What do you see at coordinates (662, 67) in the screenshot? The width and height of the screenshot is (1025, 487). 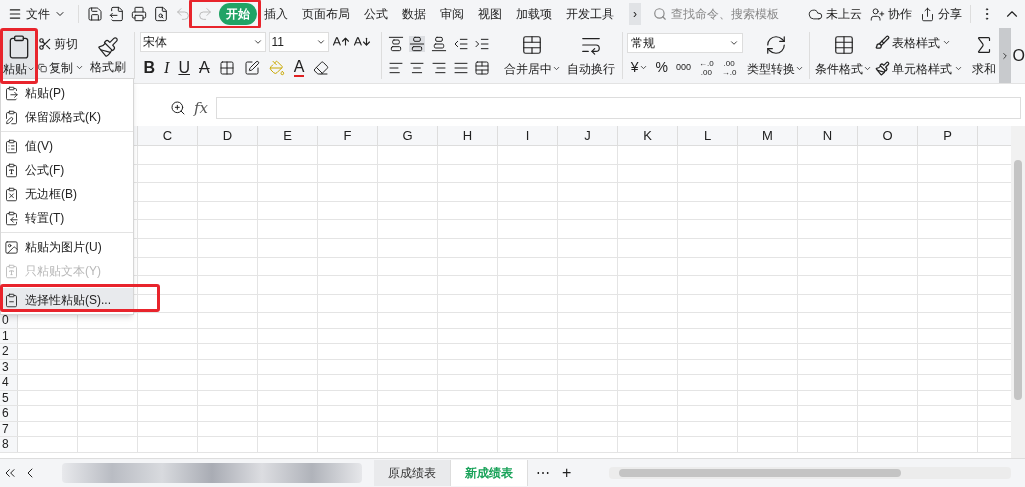 I see `percent-button: %` at bounding box center [662, 67].